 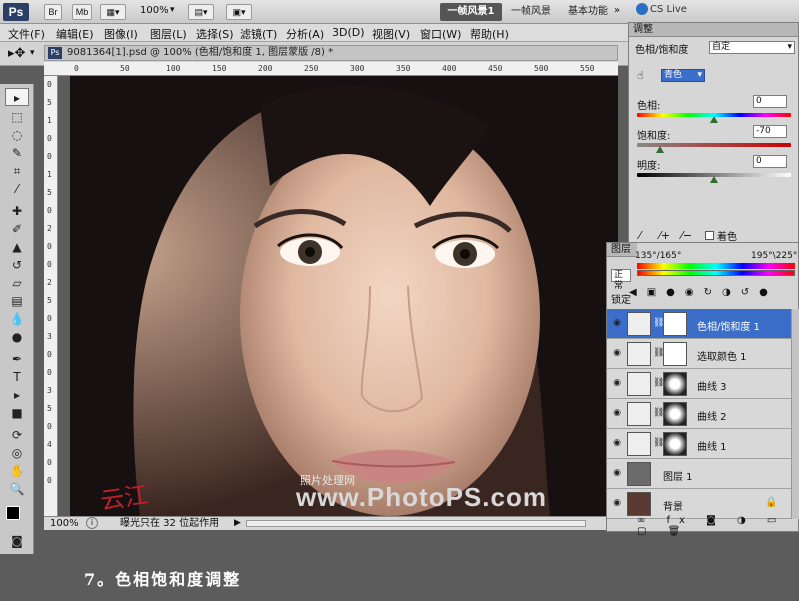 I want to click on move-tool-icon: ▸, so click(x=17, y=97).